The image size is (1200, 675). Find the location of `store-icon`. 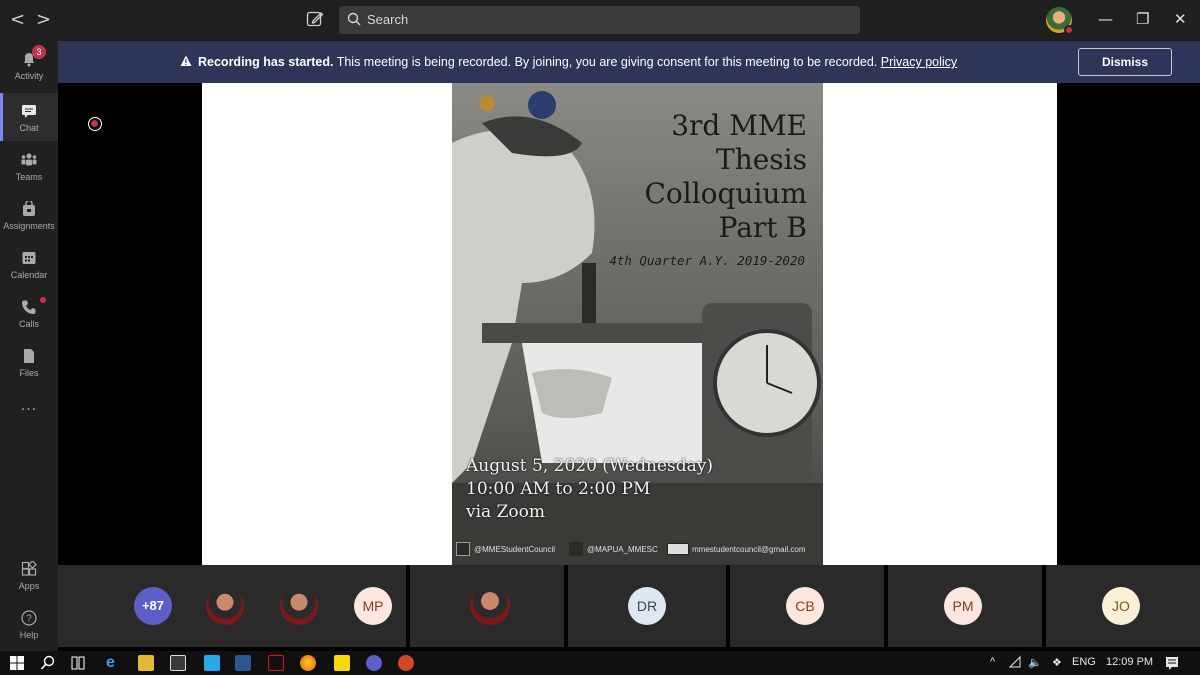

store-icon is located at coordinates (178, 663).